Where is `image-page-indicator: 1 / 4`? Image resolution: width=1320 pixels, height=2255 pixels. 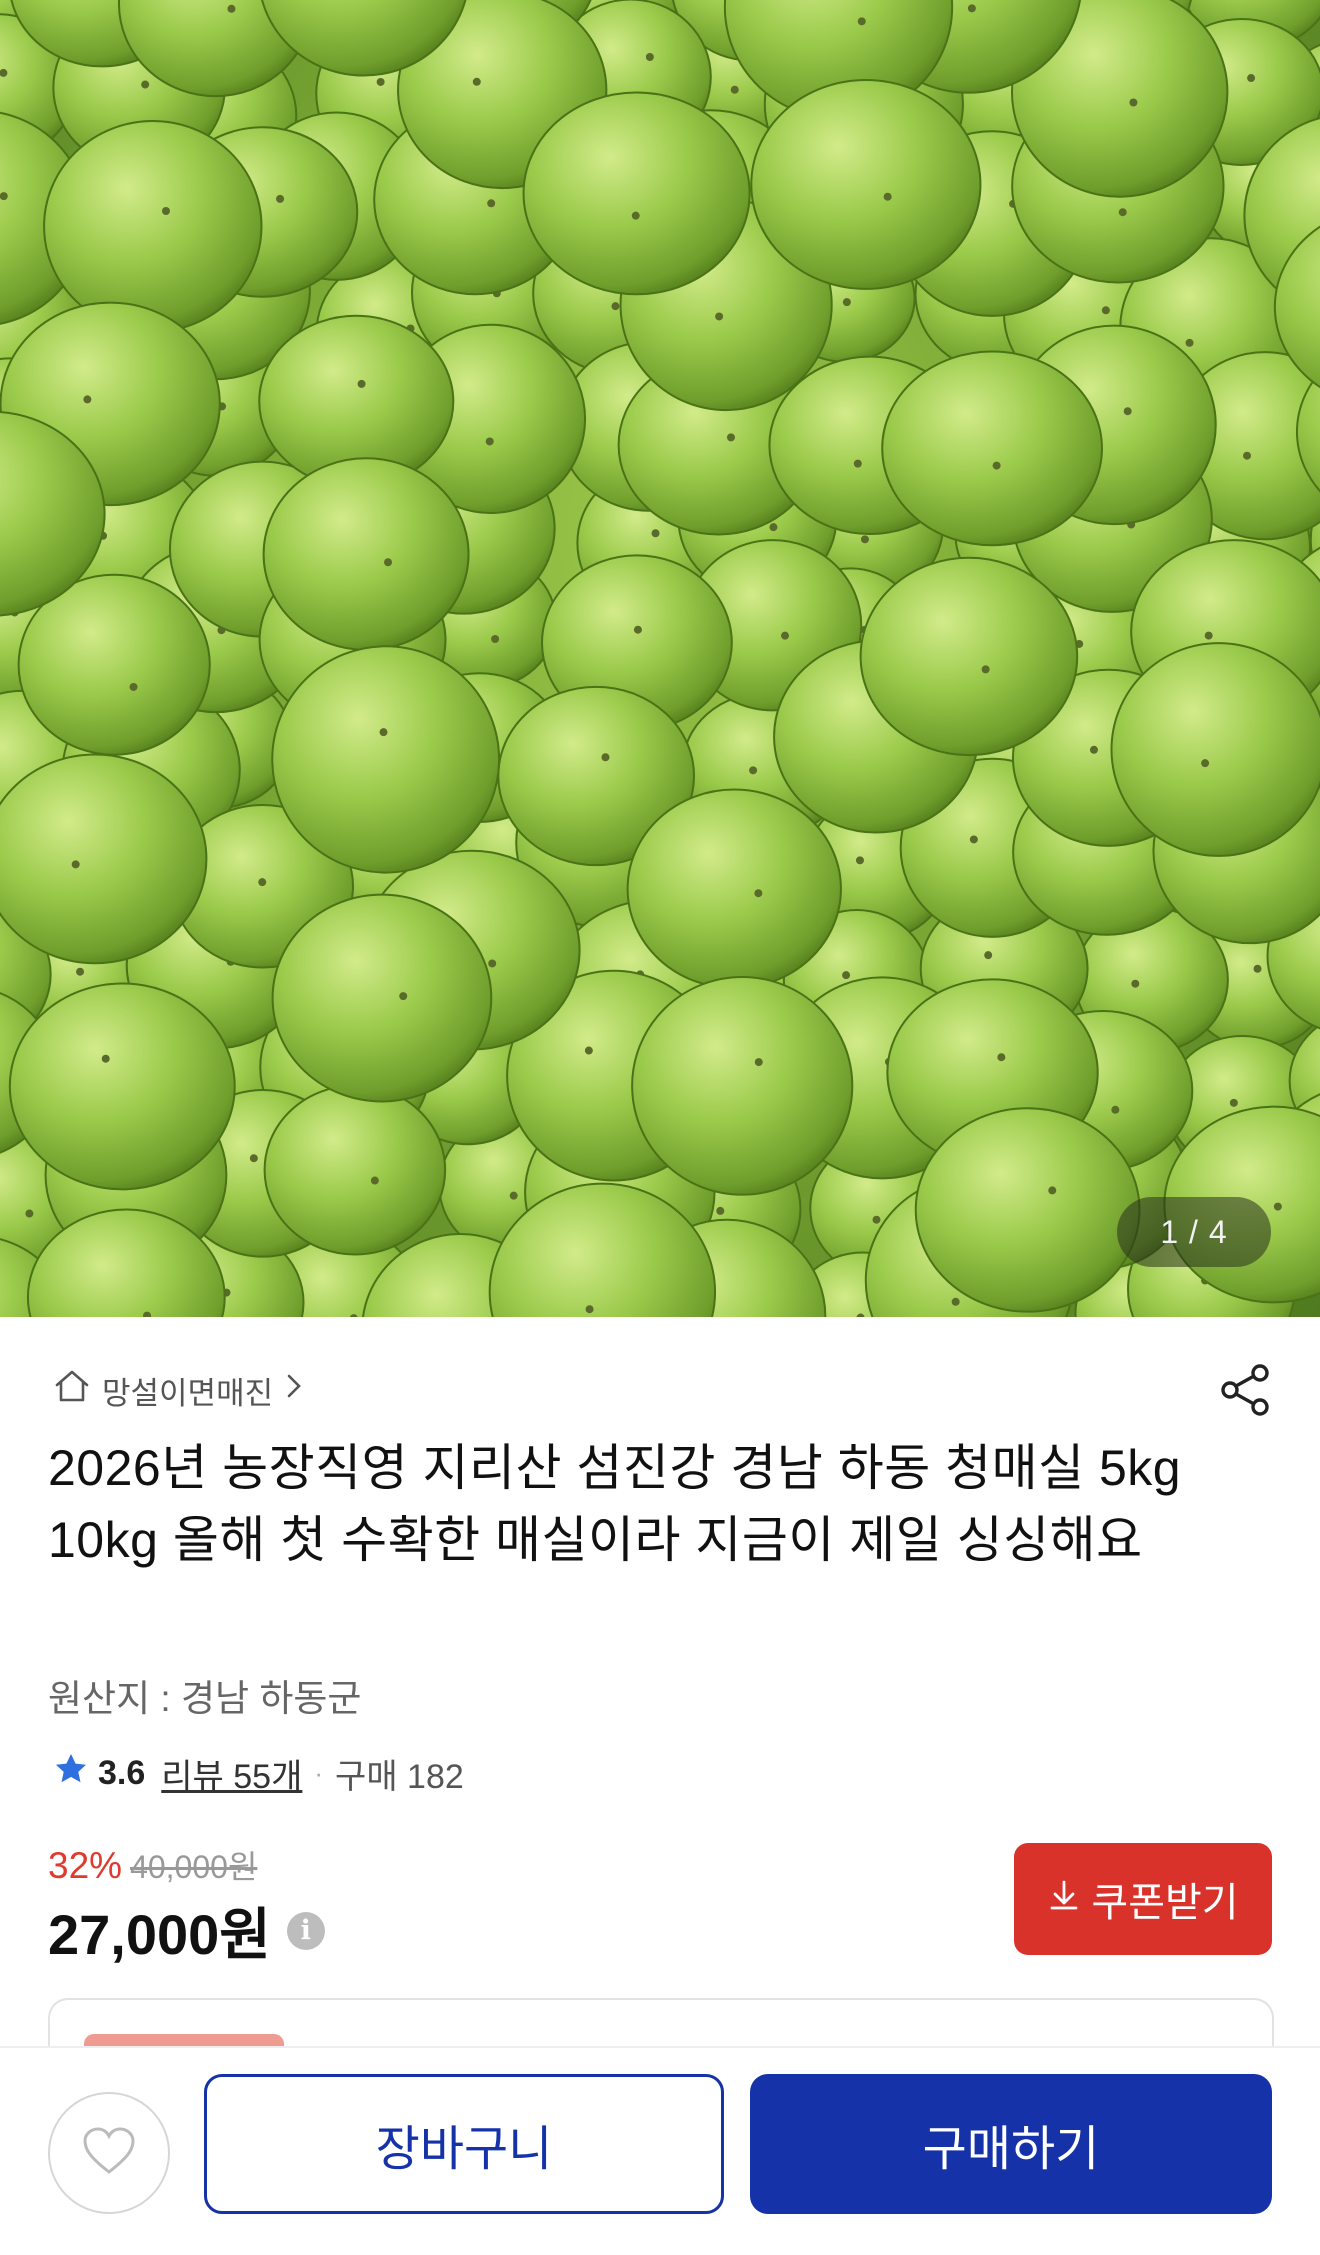
image-page-indicator: 1 / 4 is located at coordinates (1194, 1232).